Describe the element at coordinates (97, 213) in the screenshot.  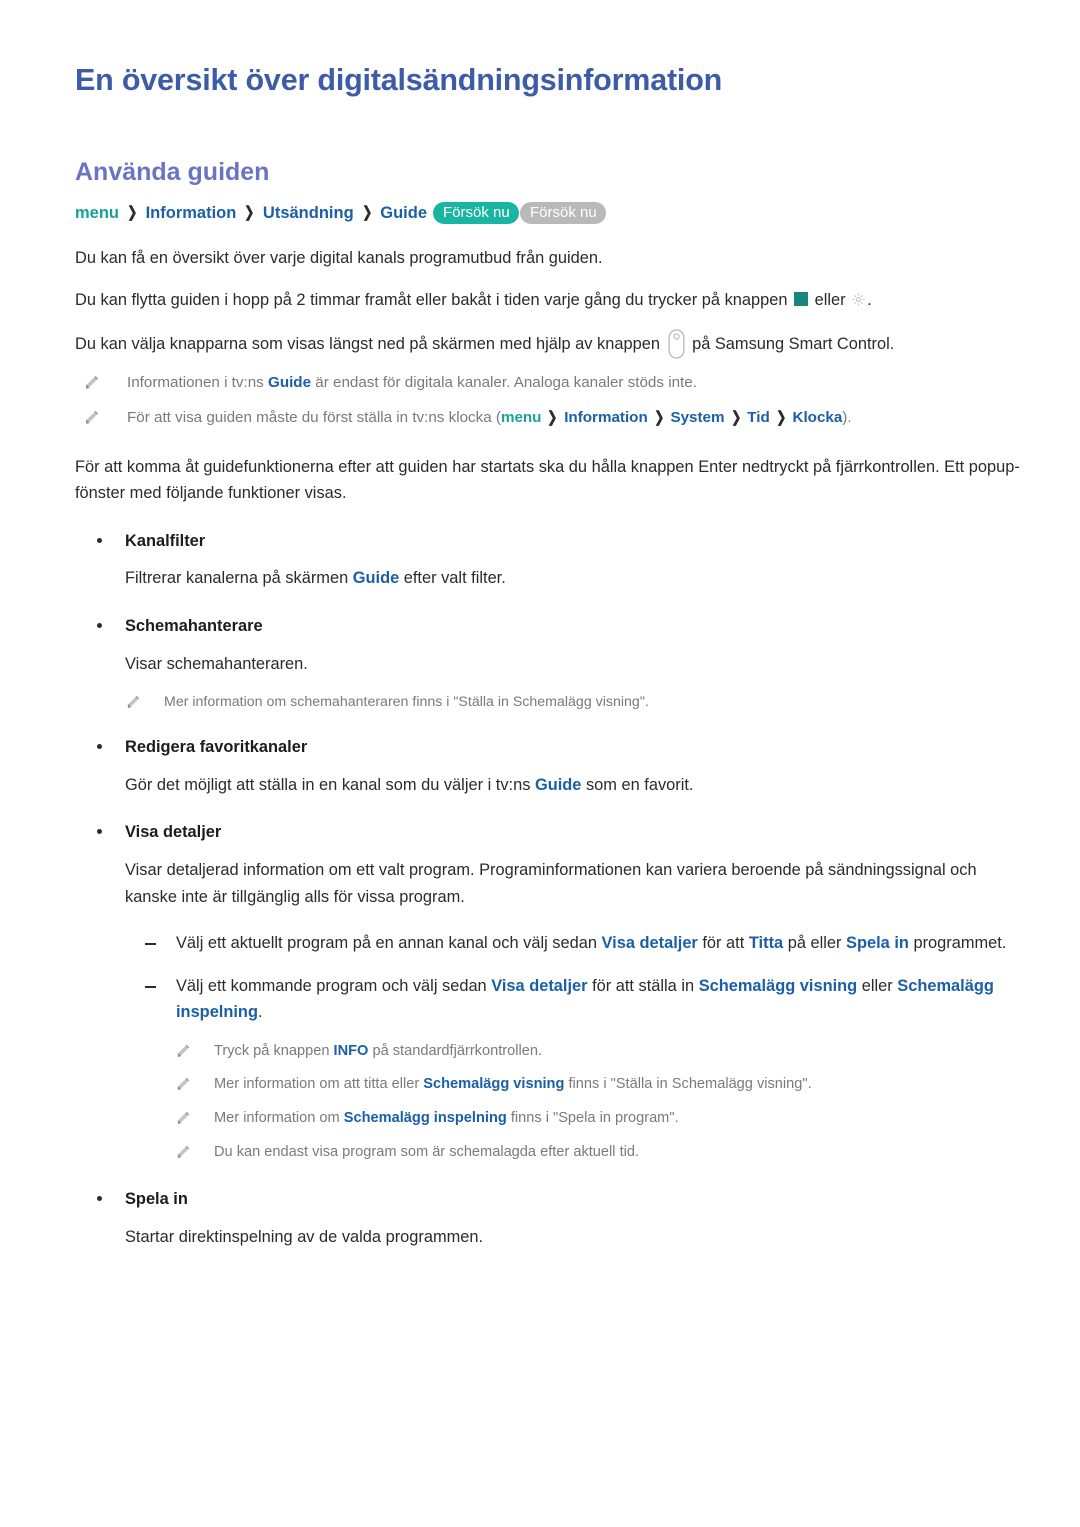
I see `breadcrumb-item-menu: menu` at that location.